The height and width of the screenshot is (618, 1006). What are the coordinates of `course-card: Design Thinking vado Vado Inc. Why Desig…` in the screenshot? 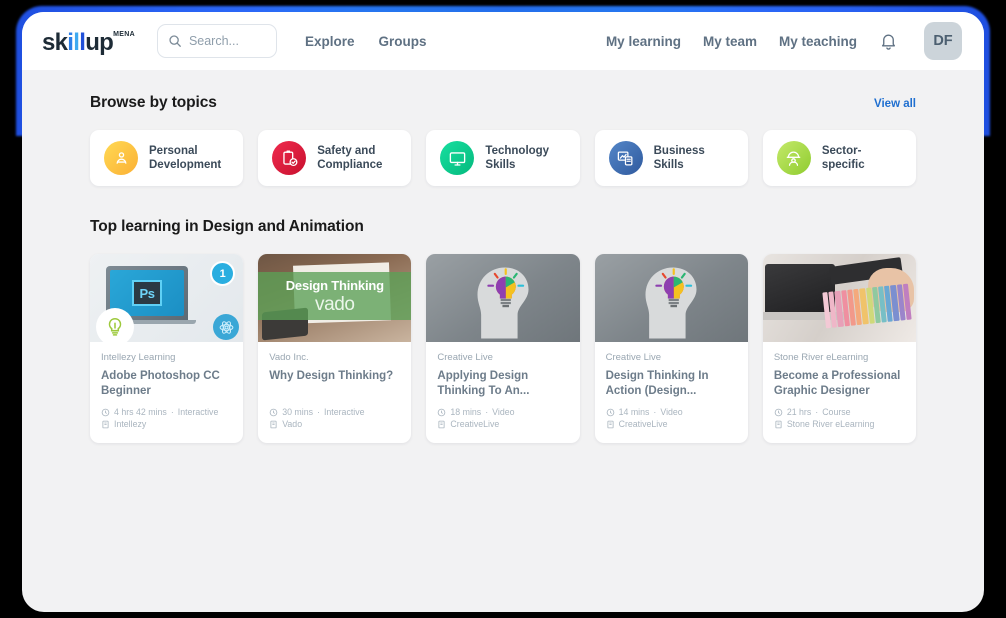 It's located at (335, 349).